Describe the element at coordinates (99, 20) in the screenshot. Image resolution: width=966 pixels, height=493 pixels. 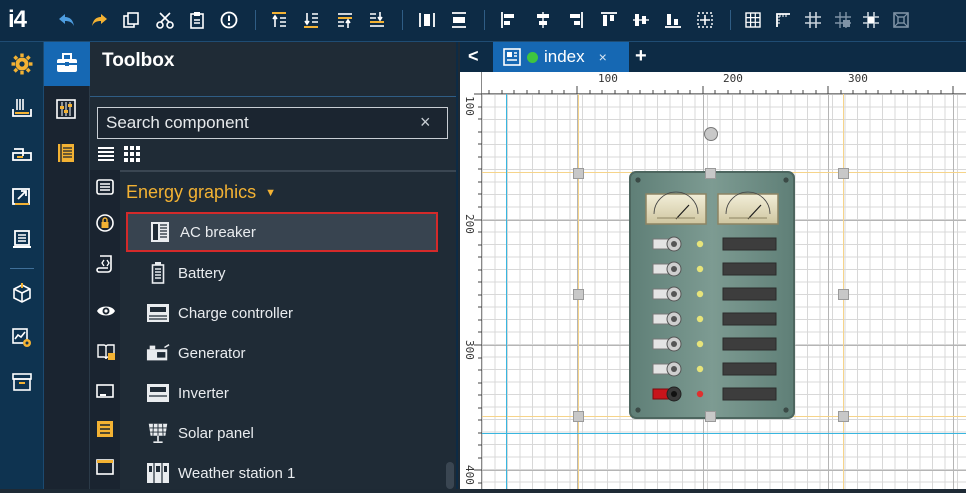
I see `redo-icon` at that location.